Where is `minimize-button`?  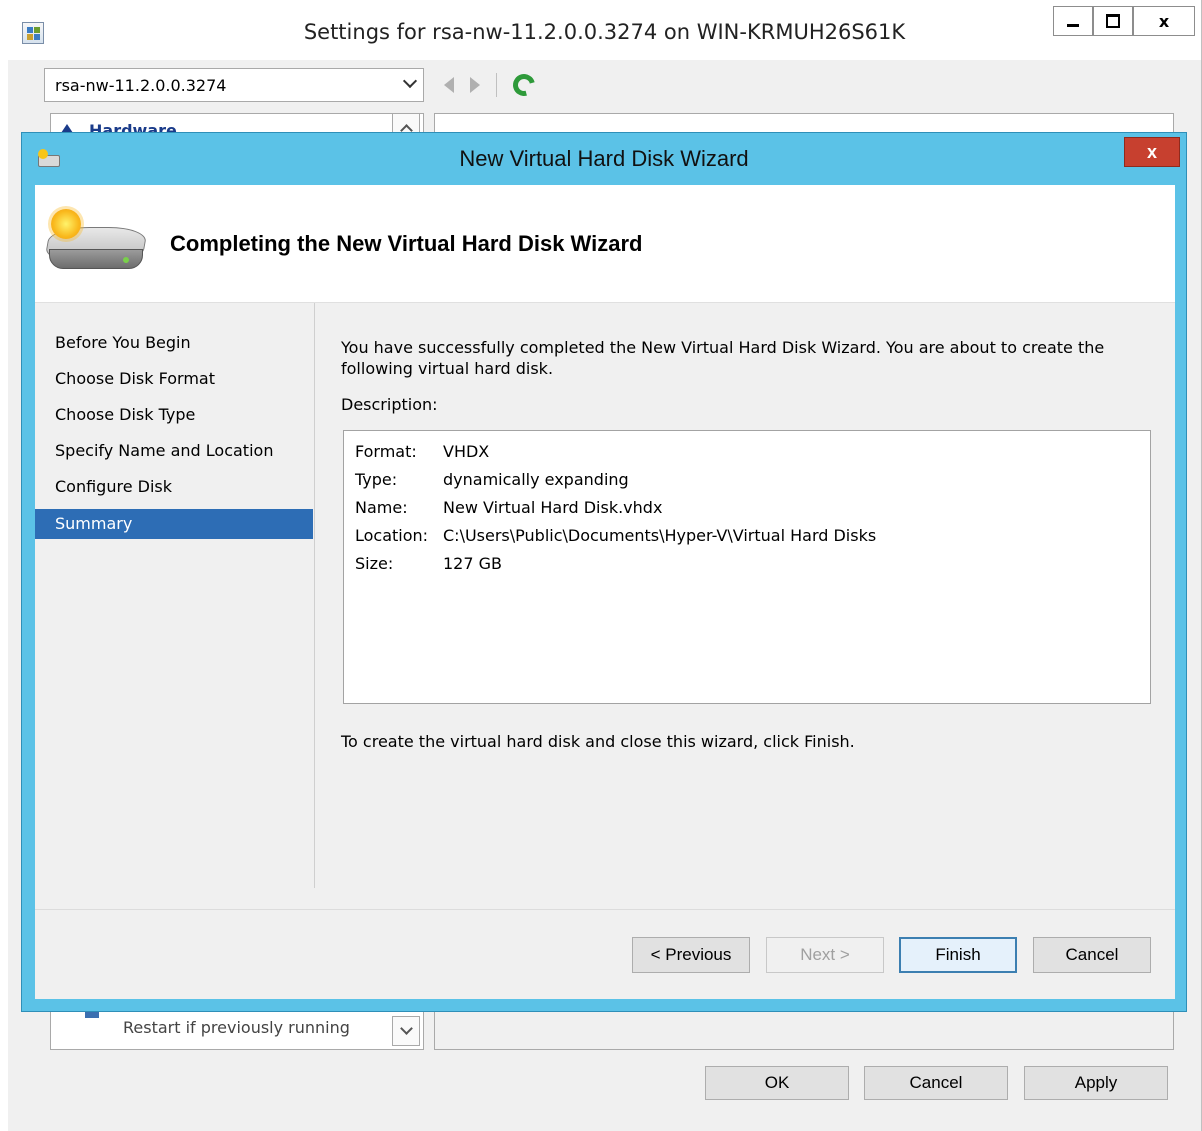 minimize-button is located at coordinates (1073, 21).